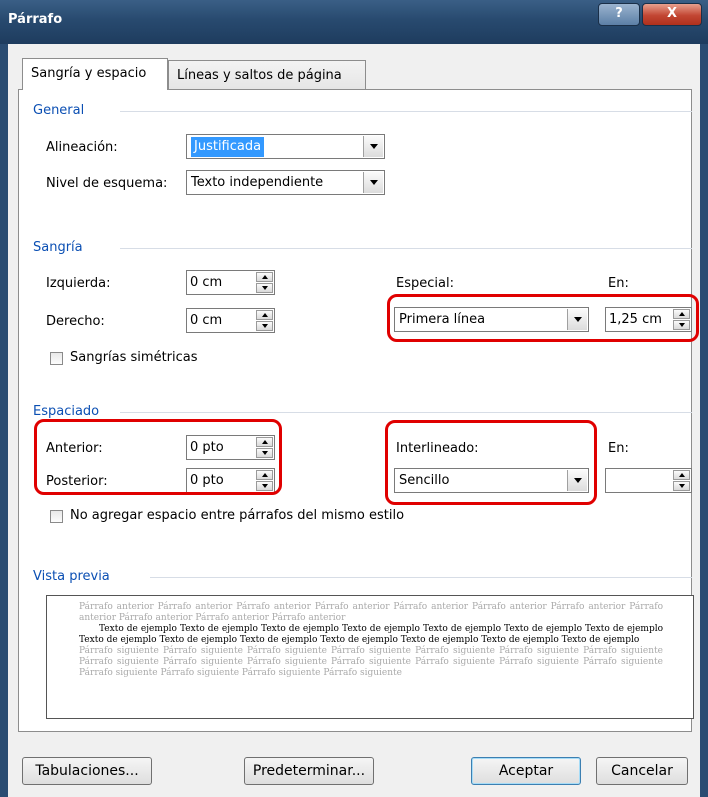 The width and height of the screenshot is (708, 797). I want to click on indent-right-value: 0 cm, so click(206, 320).